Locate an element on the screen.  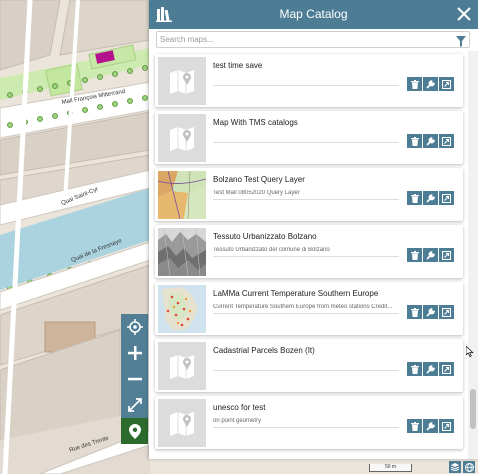
map-preview-image is located at coordinates (182, 195).